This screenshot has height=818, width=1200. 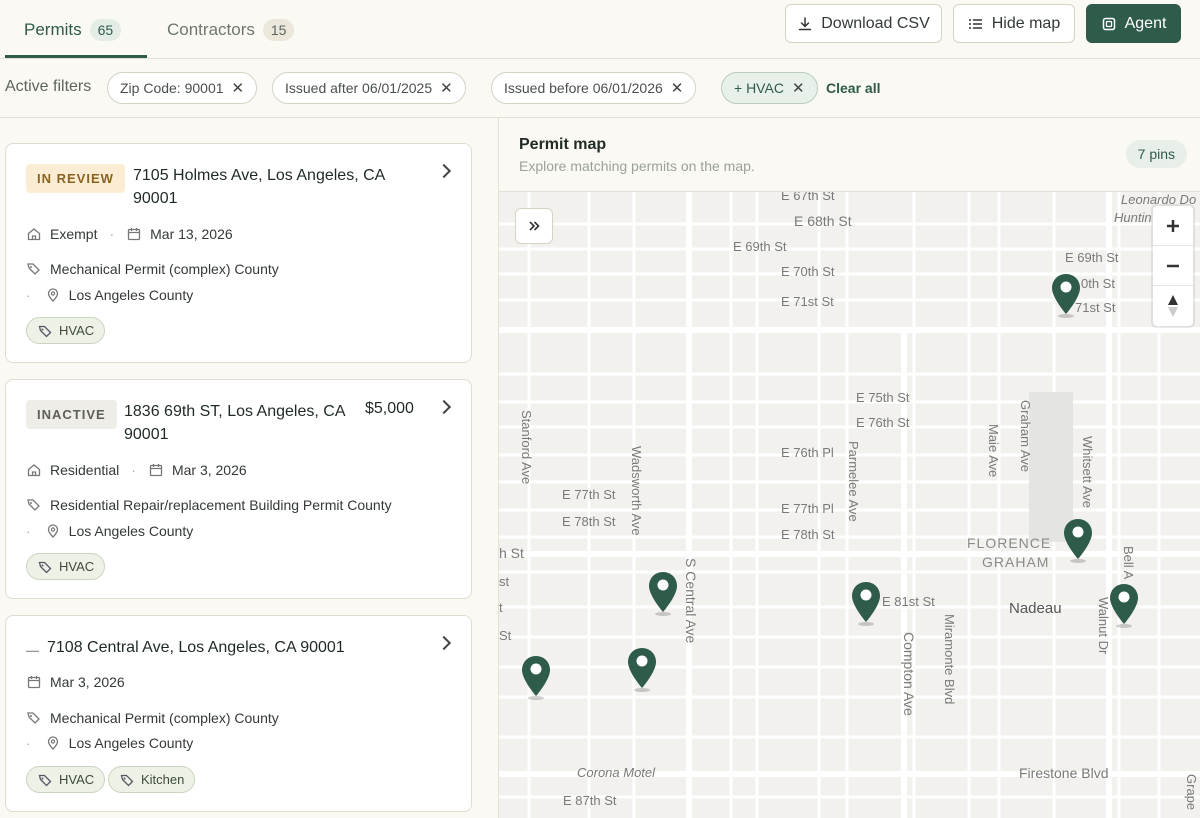 I want to click on map-zoom-controls, so click(x=1173, y=266).